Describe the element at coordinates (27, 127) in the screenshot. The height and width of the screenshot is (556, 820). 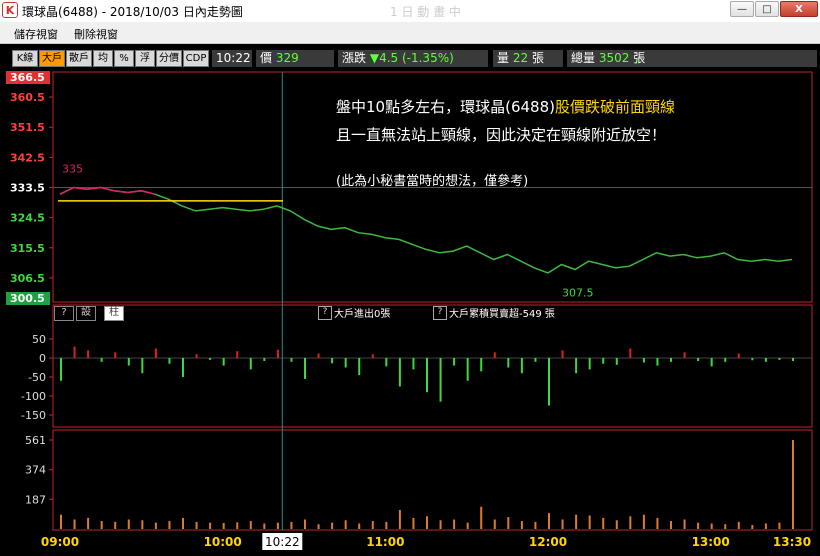
I see `price-tick-label: 351.5` at that location.